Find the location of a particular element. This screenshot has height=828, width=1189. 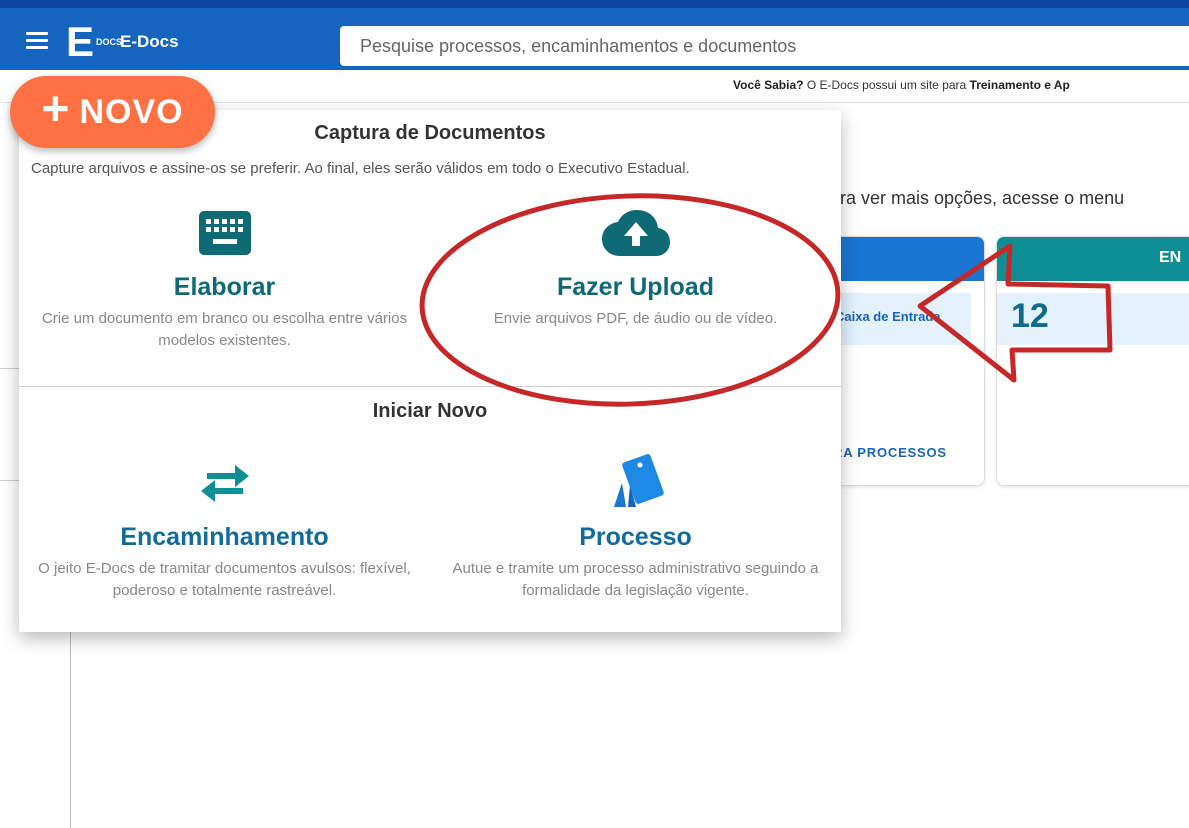

top-app-bar: E DOCS E-Docs is located at coordinates (594, 35).